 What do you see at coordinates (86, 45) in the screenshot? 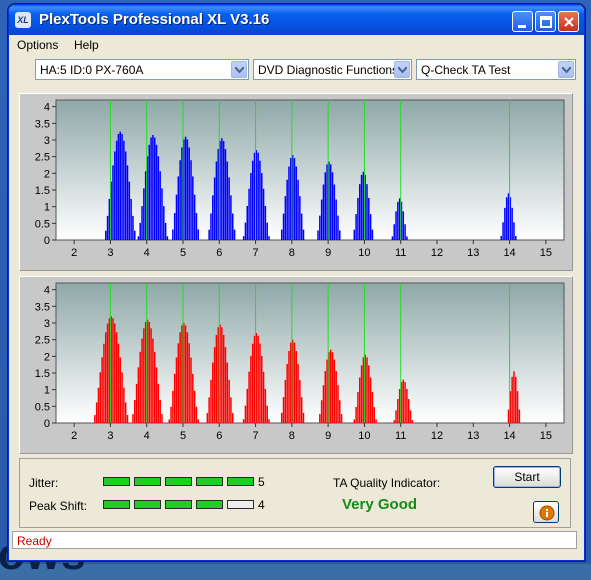
I see `menu-help: Help` at bounding box center [86, 45].